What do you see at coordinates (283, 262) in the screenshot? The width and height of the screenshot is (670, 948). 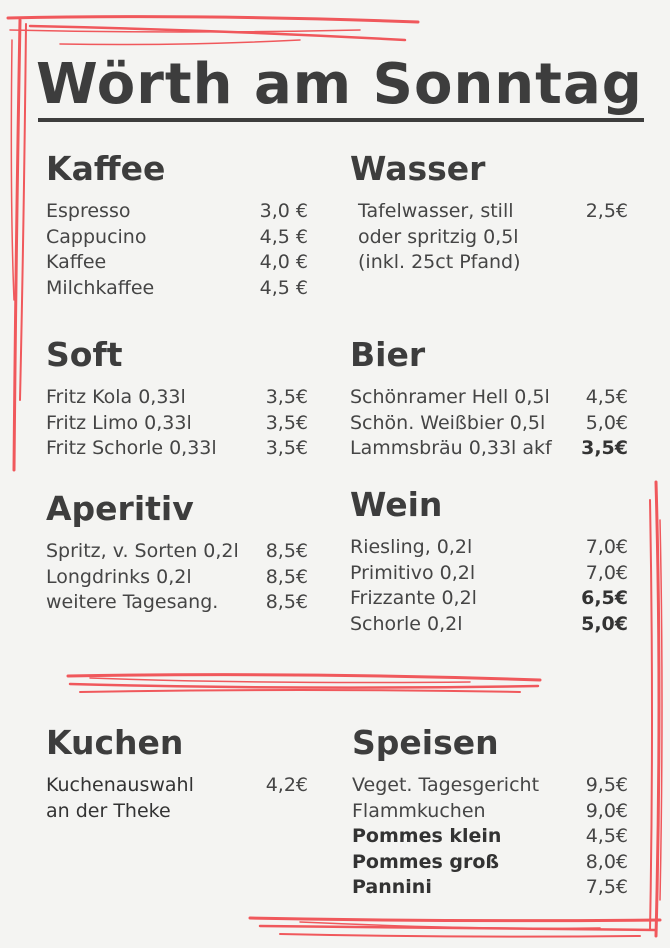 I see `item-price: 4,0 €` at bounding box center [283, 262].